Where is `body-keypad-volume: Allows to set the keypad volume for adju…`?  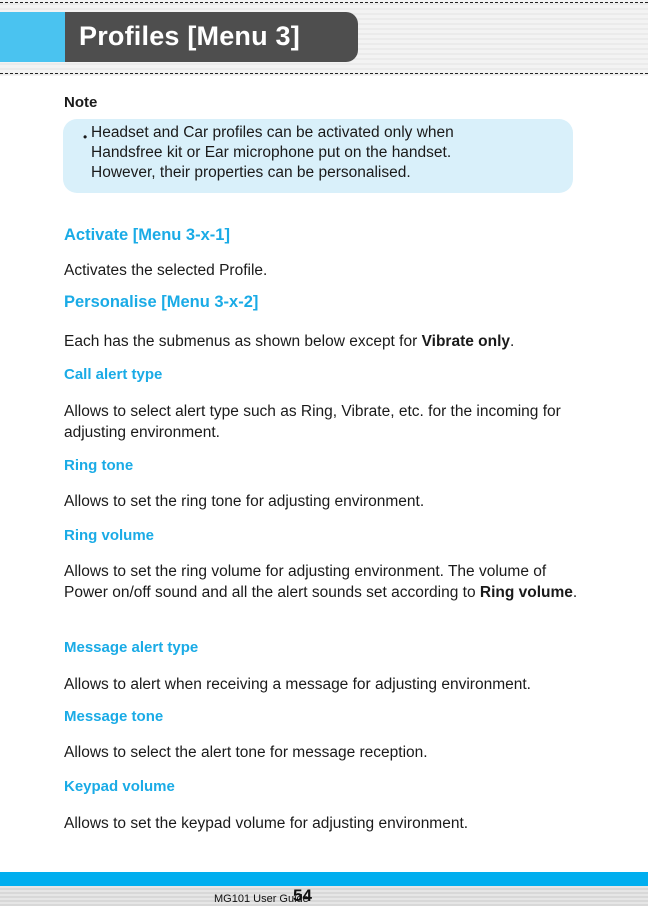 body-keypad-volume: Allows to set the keypad volume for adju… is located at coordinates (266, 823).